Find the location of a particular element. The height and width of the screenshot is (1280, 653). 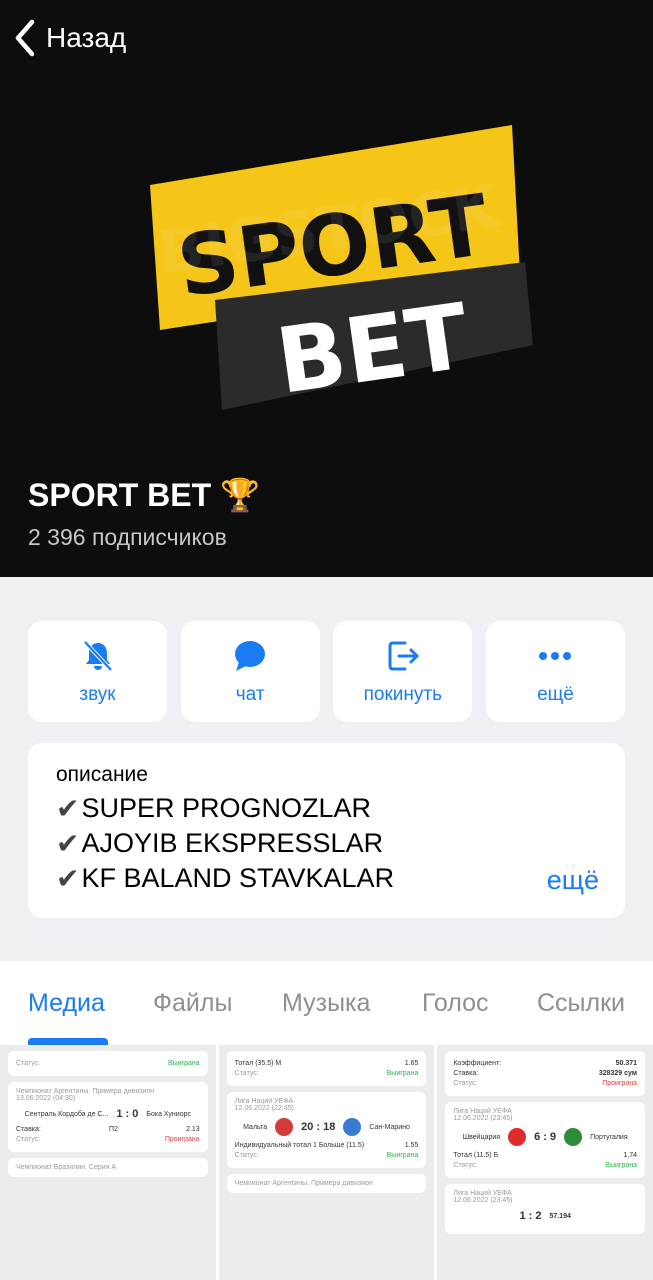

chat-button: чат is located at coordinates (250, 671).